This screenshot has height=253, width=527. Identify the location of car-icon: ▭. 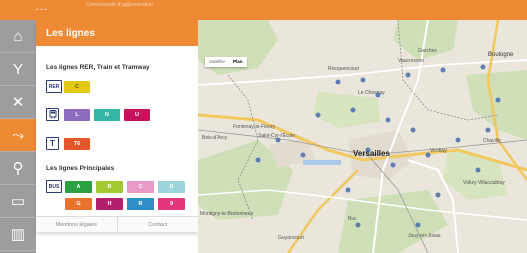
(18, 201).